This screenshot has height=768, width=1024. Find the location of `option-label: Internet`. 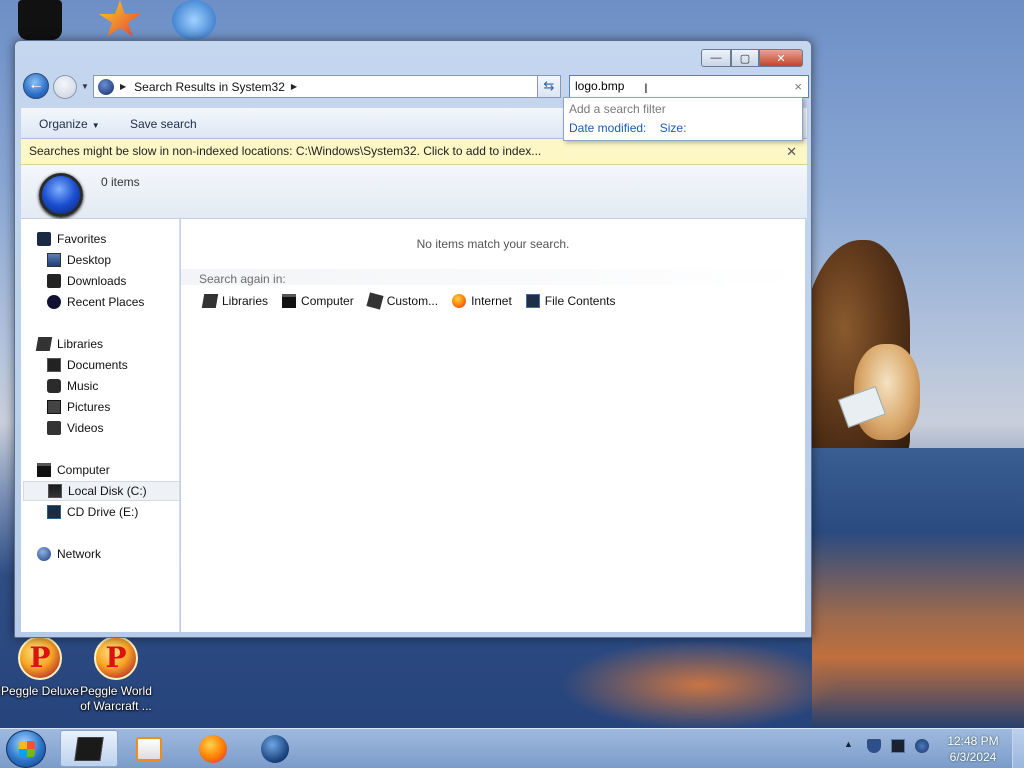

option-label: Internet is located at coordinates (491, 301).